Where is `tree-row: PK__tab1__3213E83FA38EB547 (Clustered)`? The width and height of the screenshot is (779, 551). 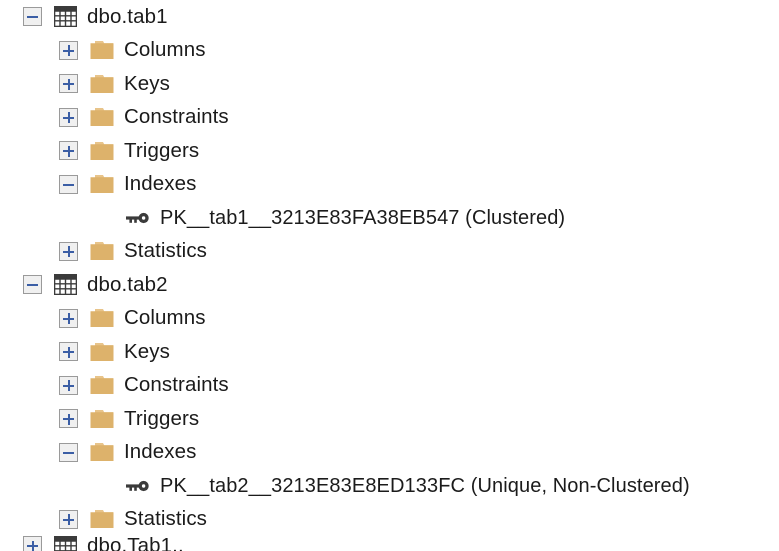
tree-row: PK__tab1__3213E83FA38EB547 (Clustered) is located at coordinates (389, 218).